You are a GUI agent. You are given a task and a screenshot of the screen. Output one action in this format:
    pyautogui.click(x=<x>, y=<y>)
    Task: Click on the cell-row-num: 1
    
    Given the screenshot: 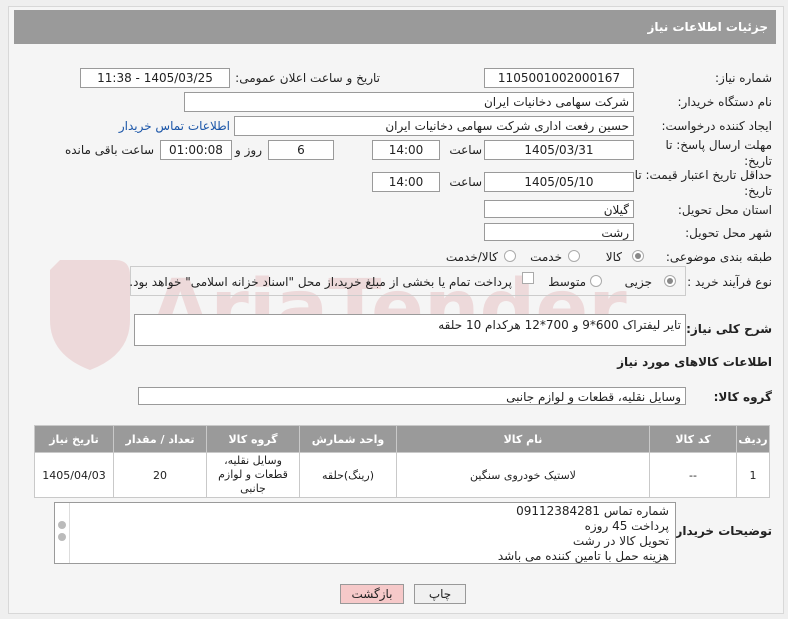 What is the action you would take?
    pyautogui.click(x=753, y=475)
    